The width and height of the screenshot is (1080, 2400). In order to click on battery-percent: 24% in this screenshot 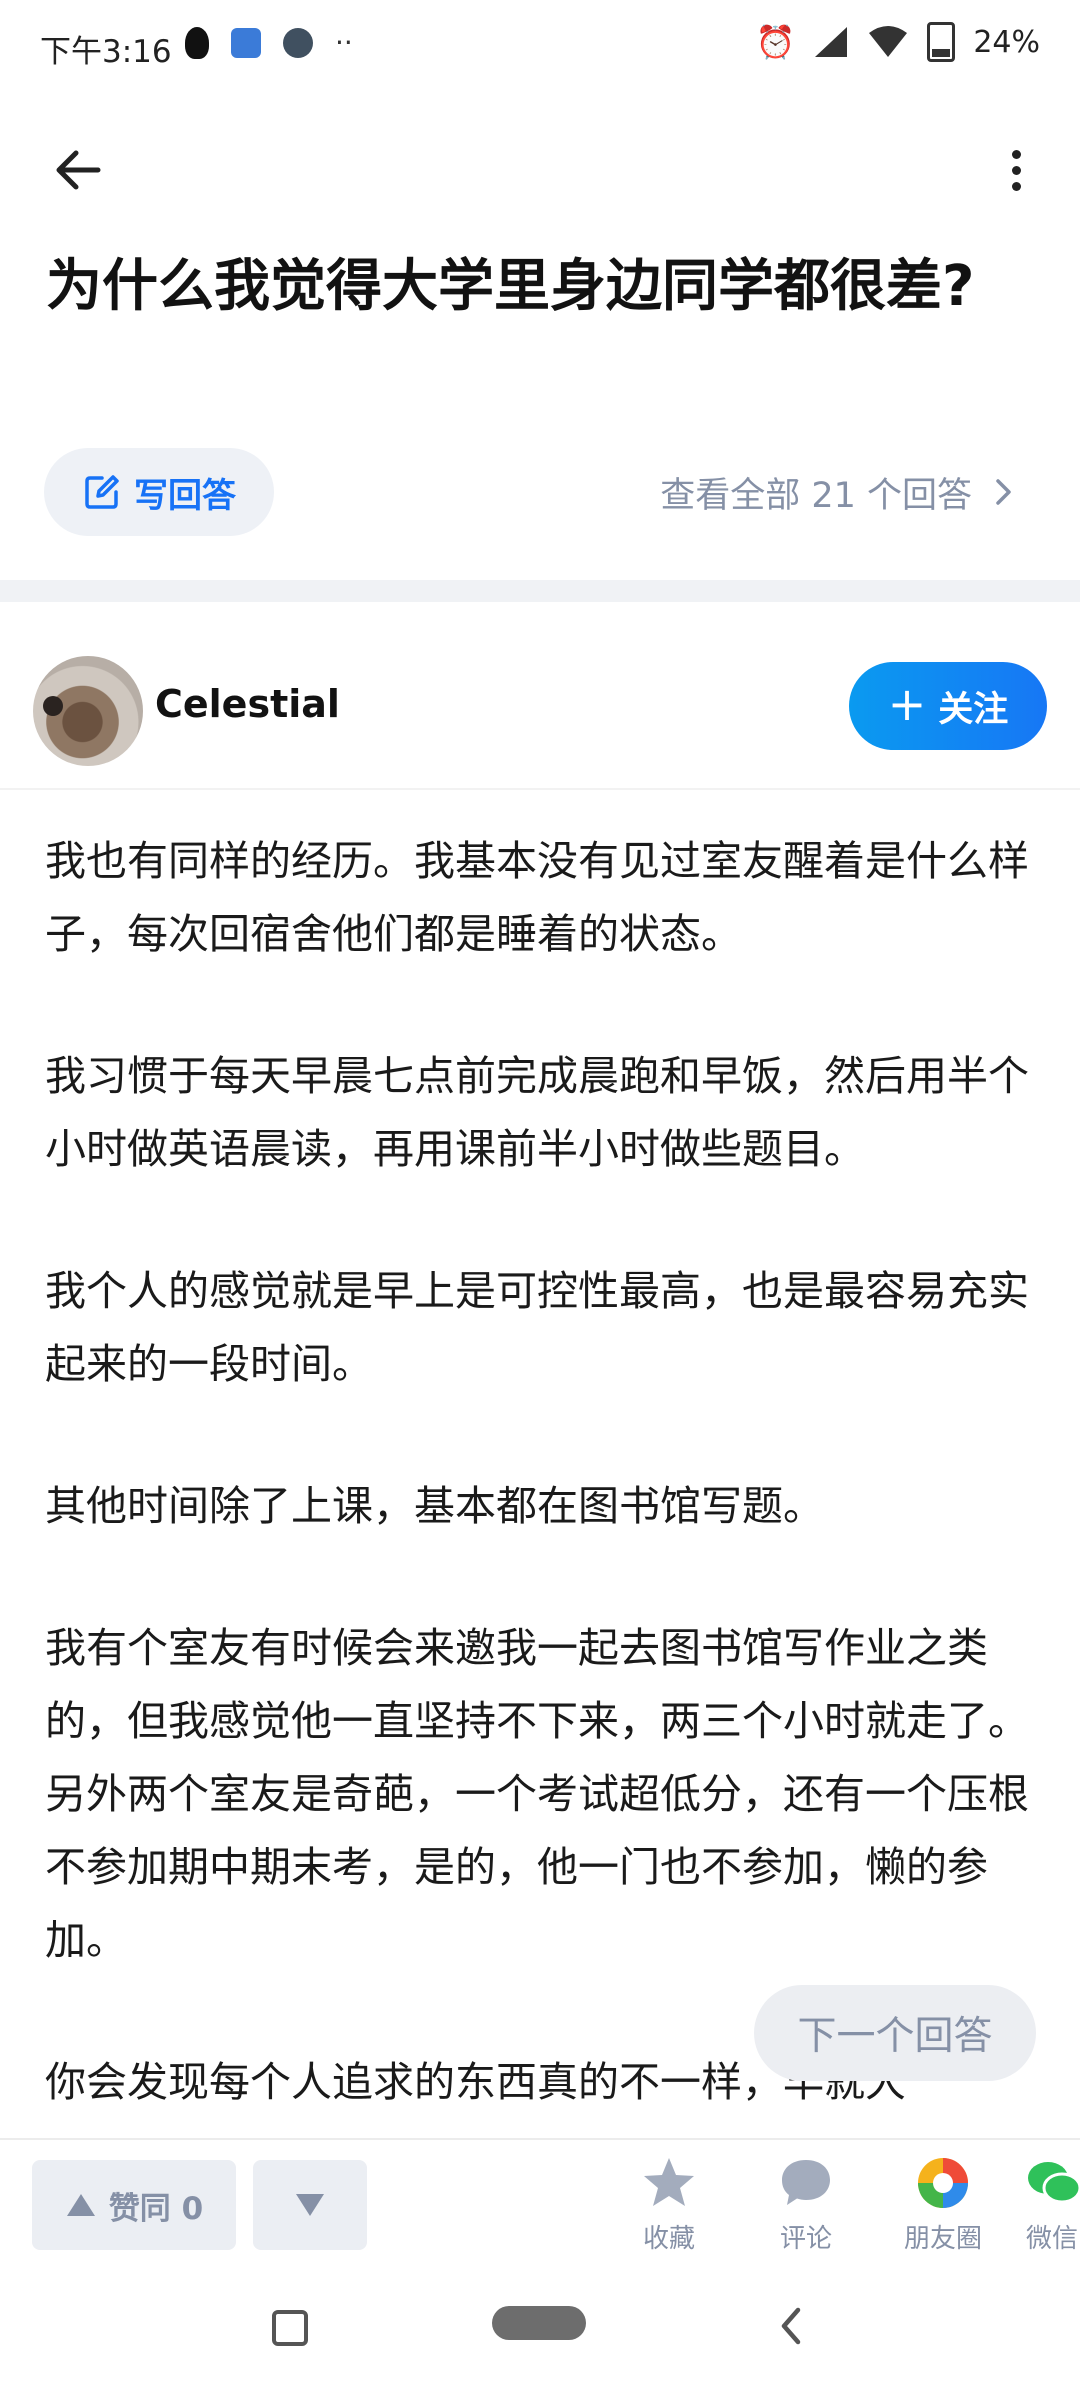, I will do `click(1006, 42)`.